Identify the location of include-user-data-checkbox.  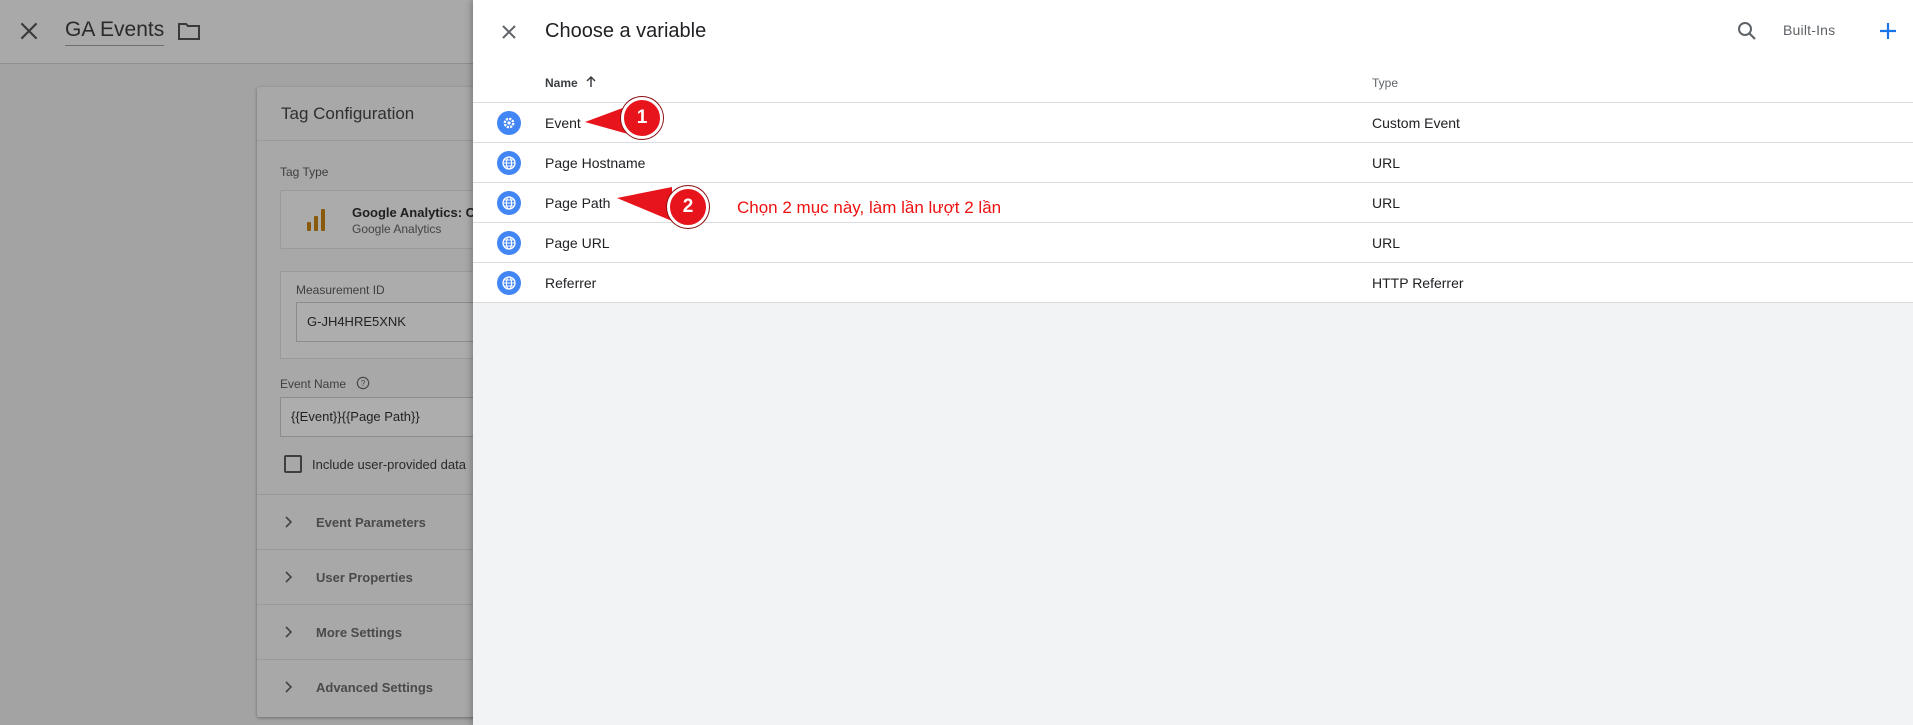
(293, 464).